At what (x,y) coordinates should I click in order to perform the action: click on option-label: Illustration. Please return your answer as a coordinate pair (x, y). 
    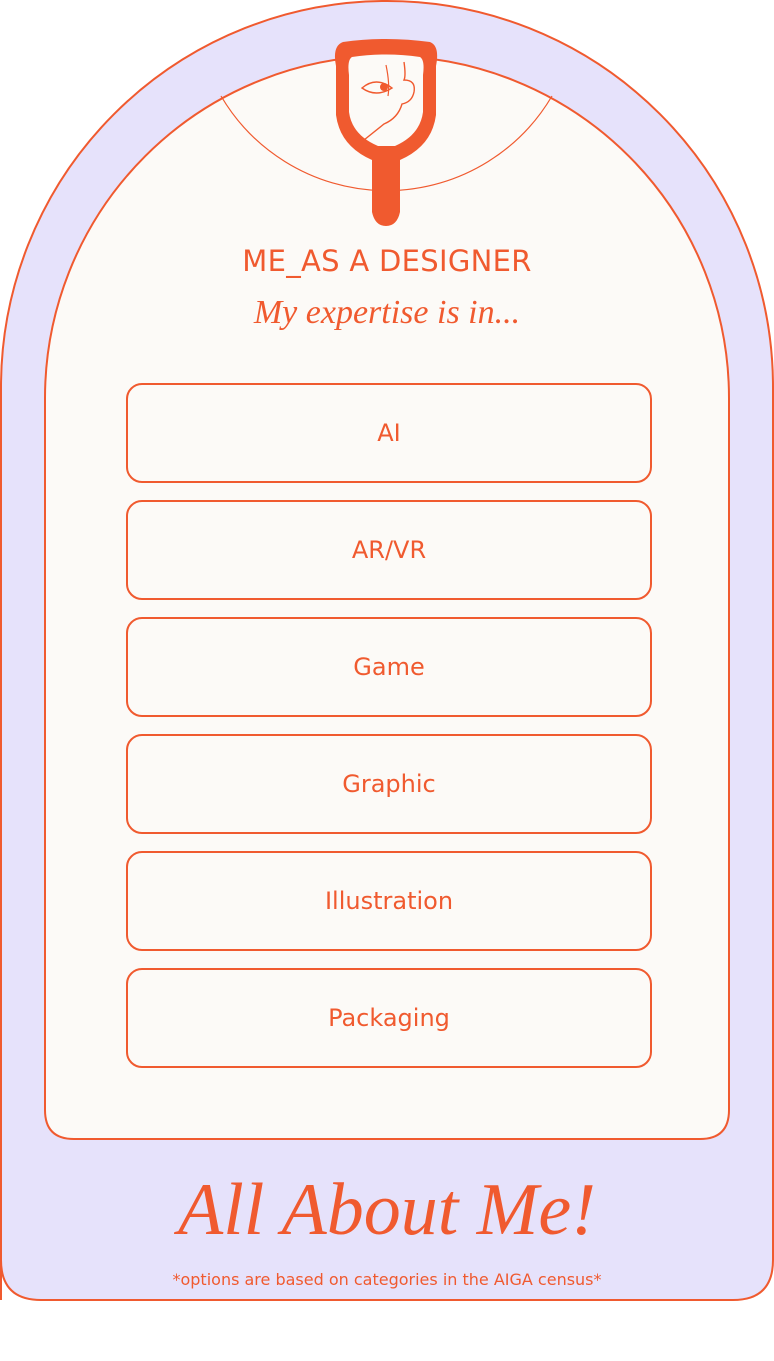
    Looking at the image, I should click on (389, 901).